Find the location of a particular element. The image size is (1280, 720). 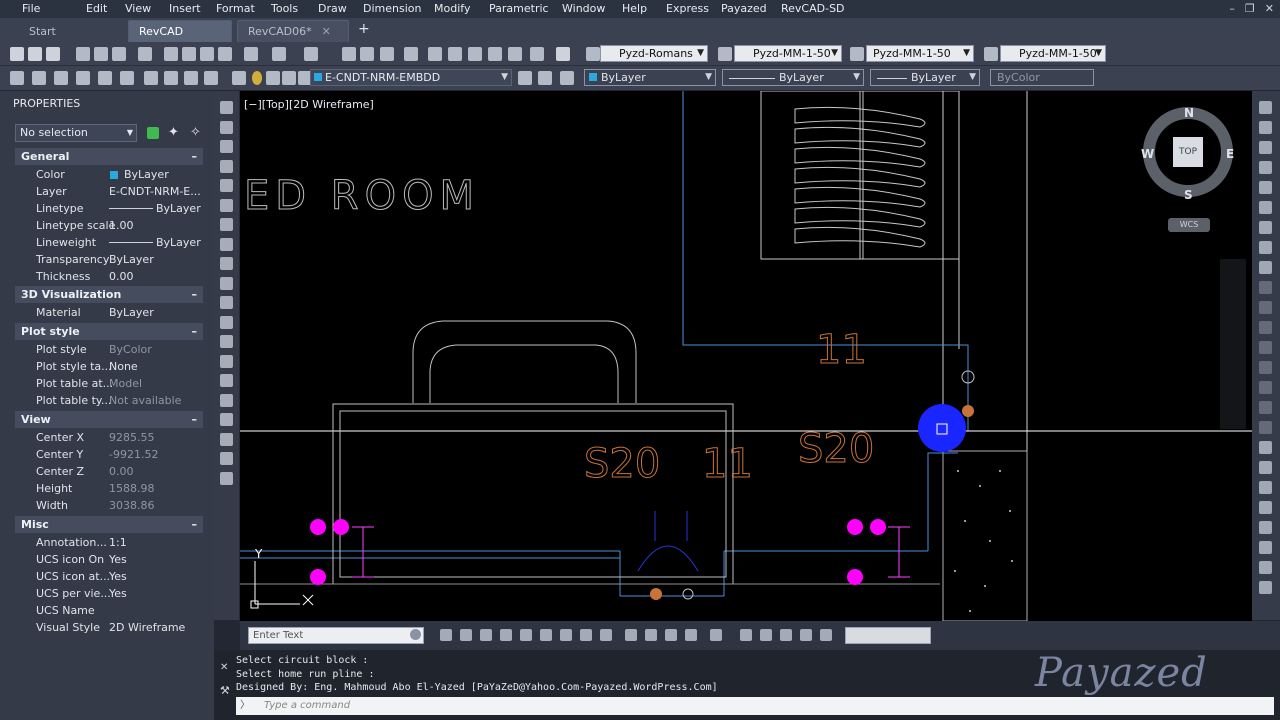

insert-block-icon is located at coordinates (226, 322).